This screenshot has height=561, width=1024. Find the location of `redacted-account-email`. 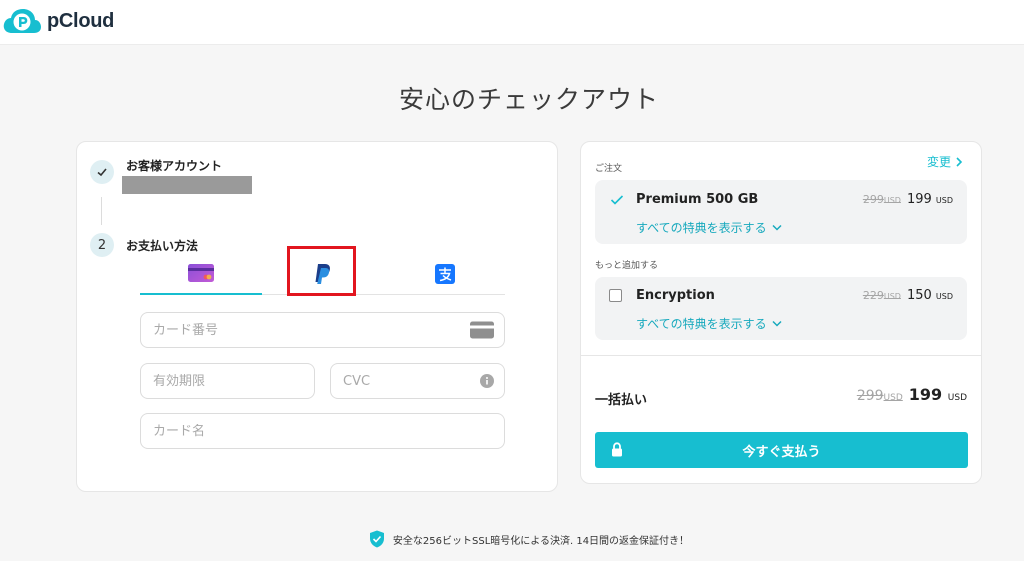

redacted-account-email is located at coordinates (187, 185).